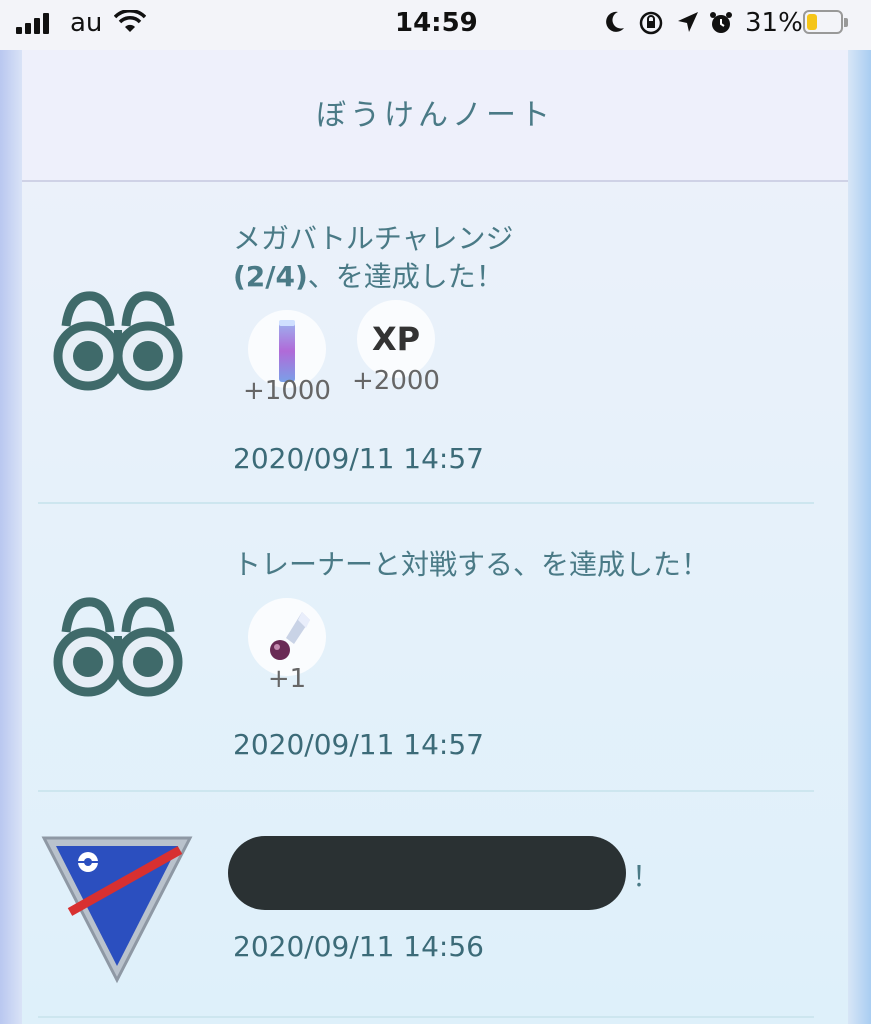 The width and height of the screenshot is (871, 1024). What do you see at coordinates (774, 23) in the screenshot?
I see `battery-percent: 31%` at bounding box center [774, 23].